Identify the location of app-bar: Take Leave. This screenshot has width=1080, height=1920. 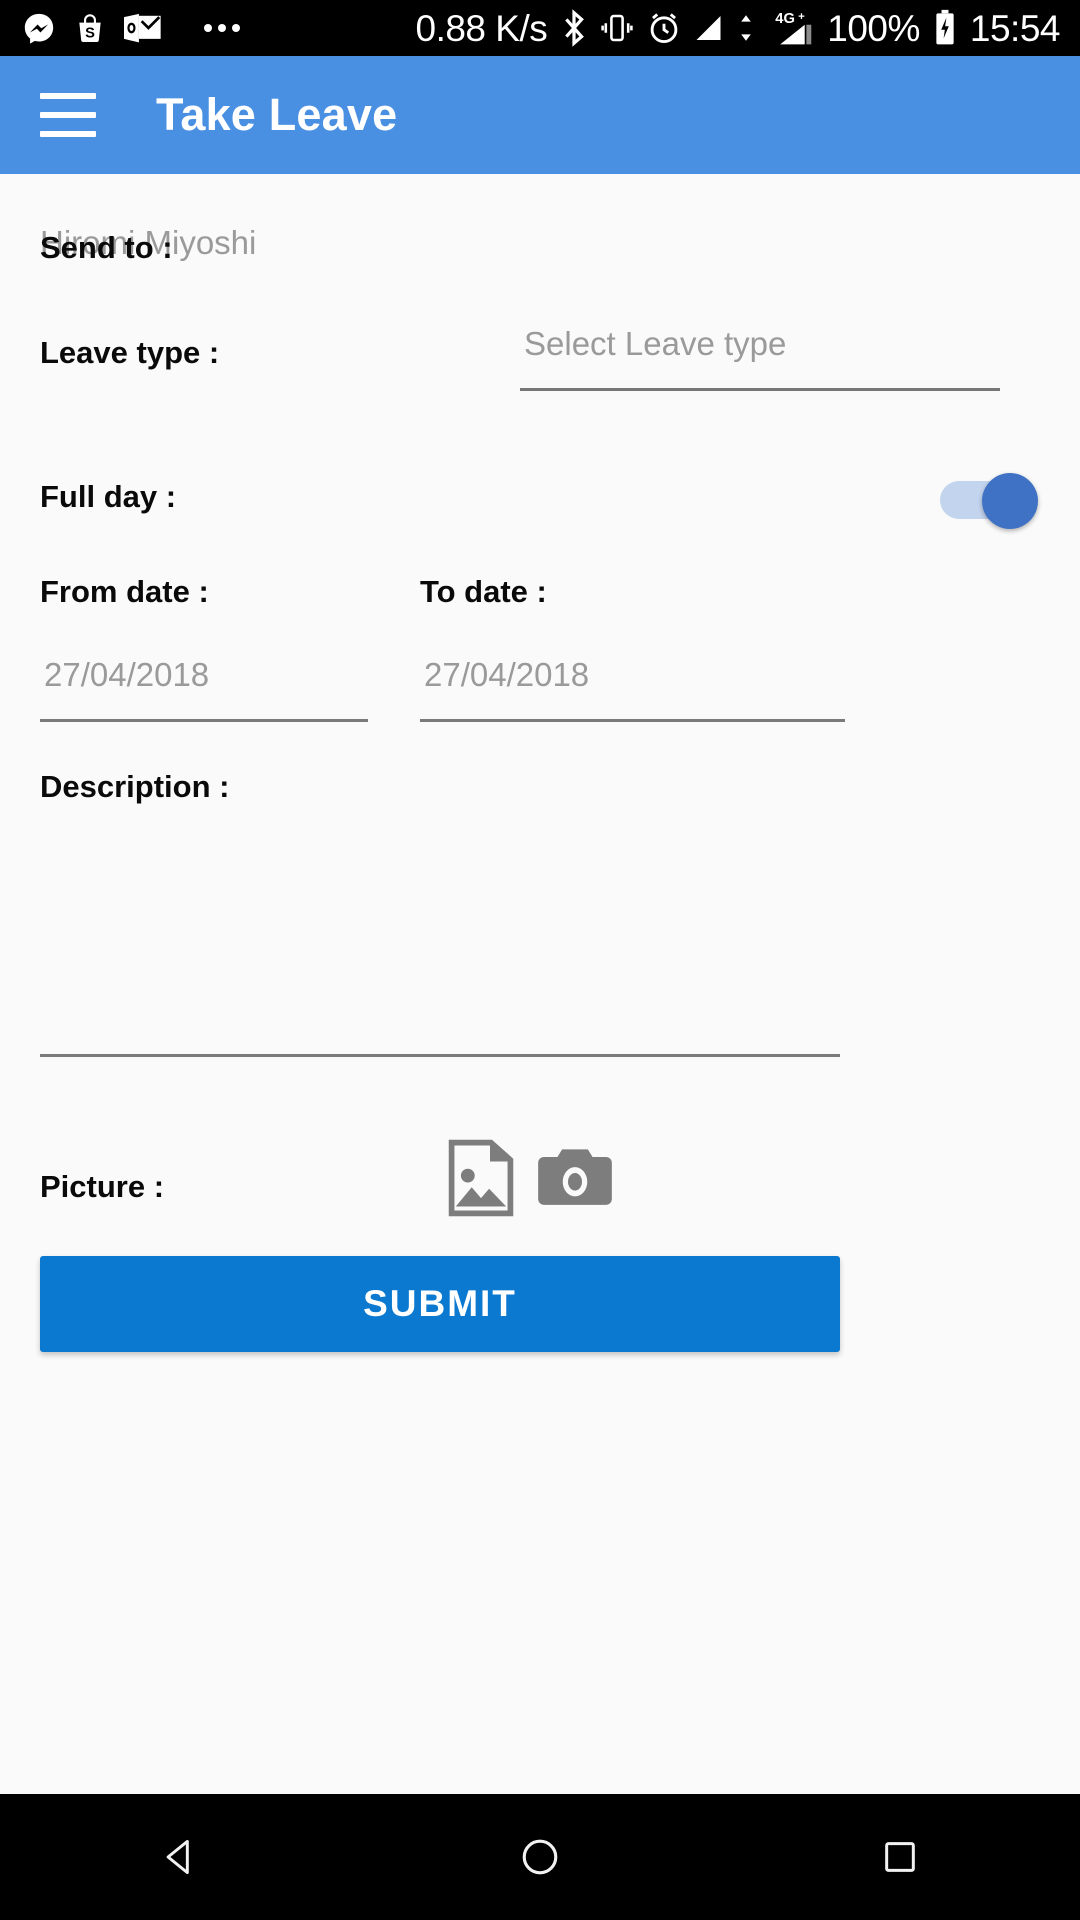
(540, 115).